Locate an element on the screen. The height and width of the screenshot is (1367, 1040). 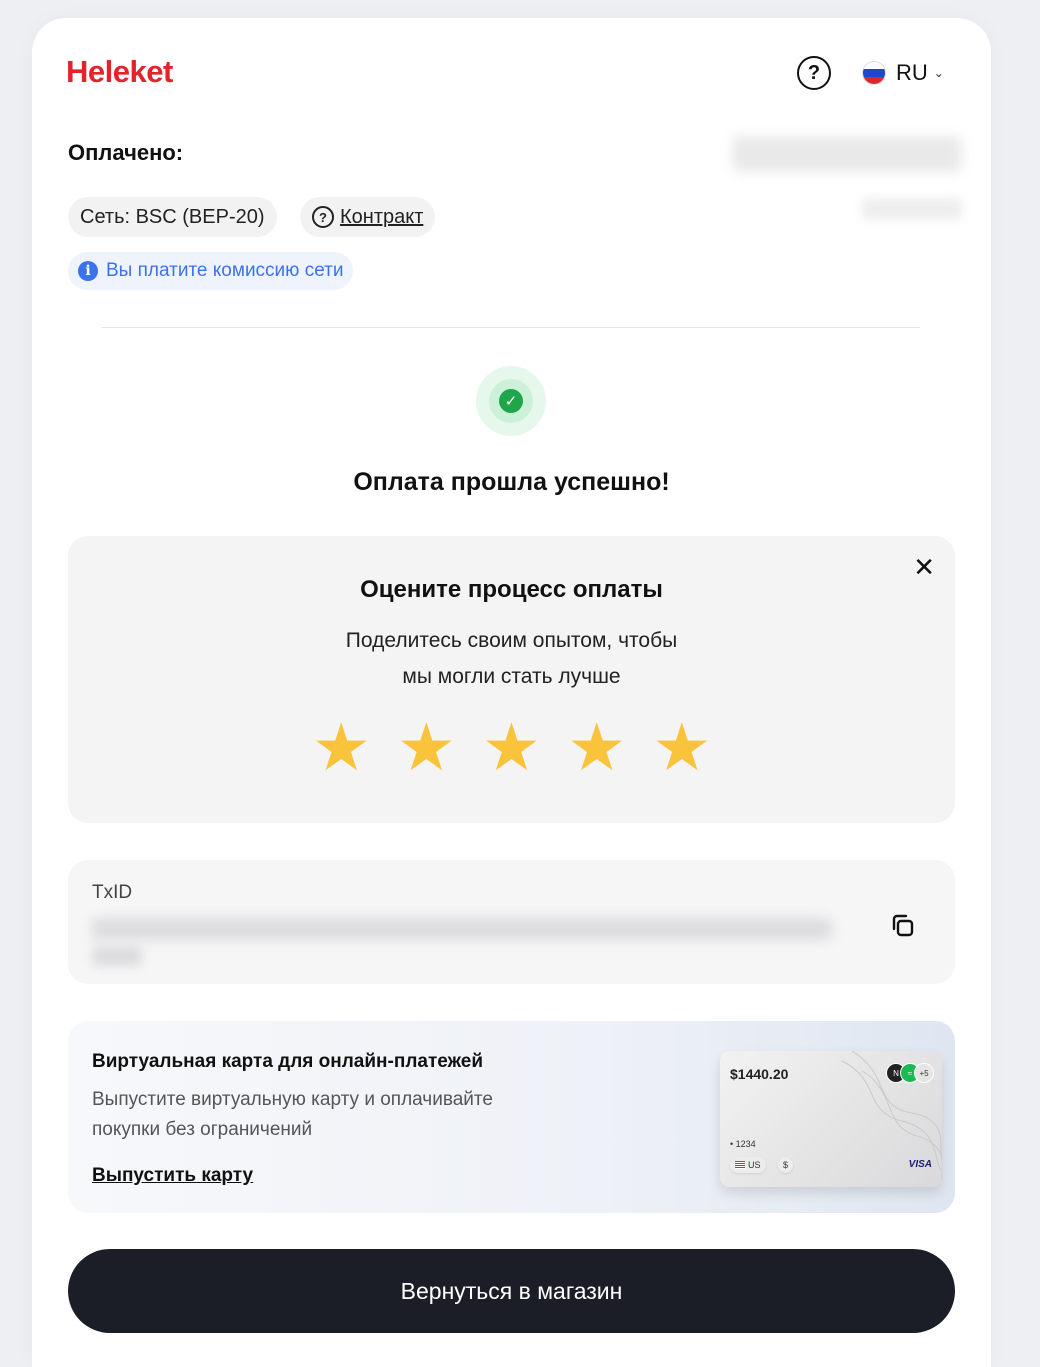
success-indicator: ✓ is located at coordinates (511, 401).